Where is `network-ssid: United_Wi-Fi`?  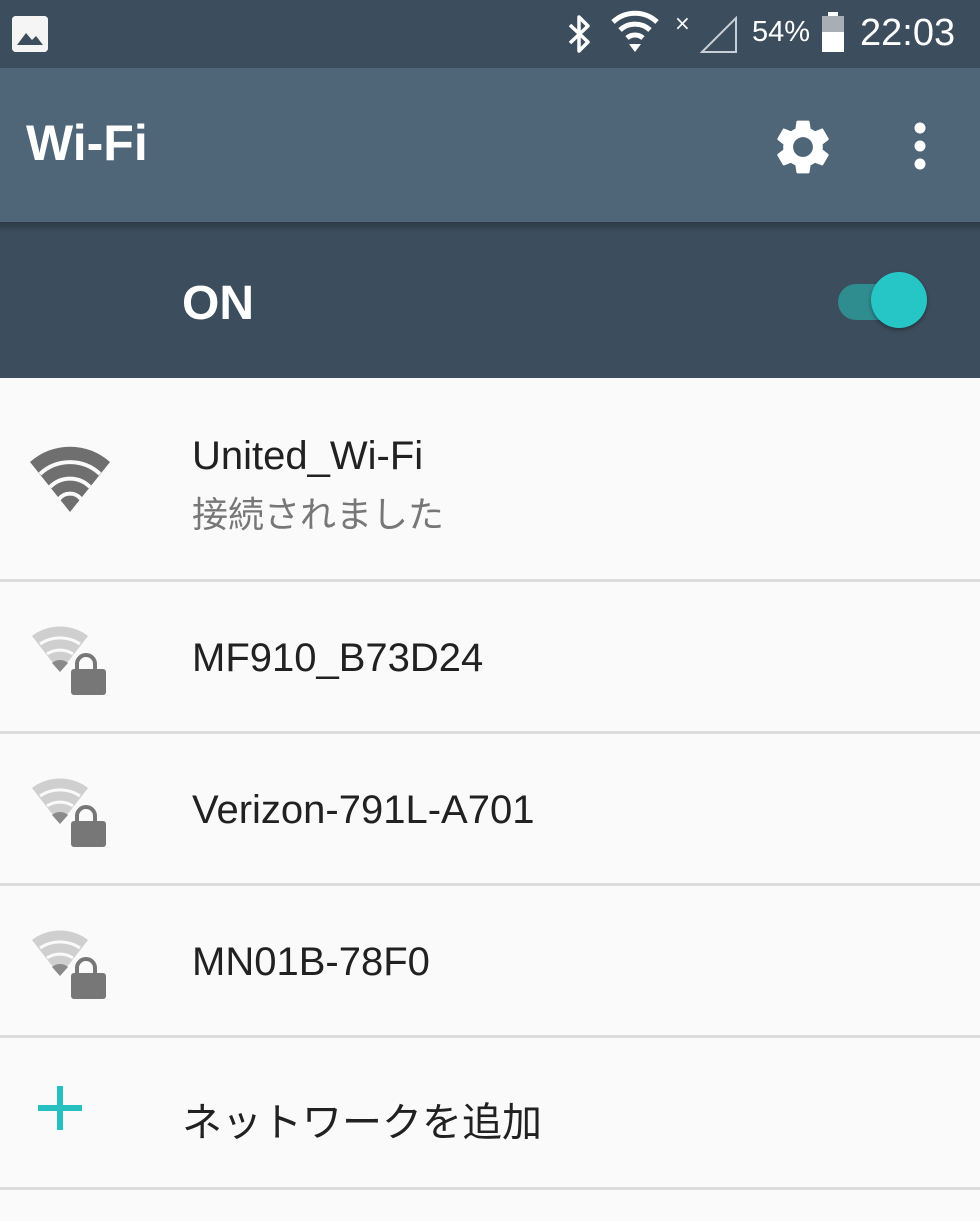 network-ssid: United_Wi-Fi is located at coordinates (308, 456).